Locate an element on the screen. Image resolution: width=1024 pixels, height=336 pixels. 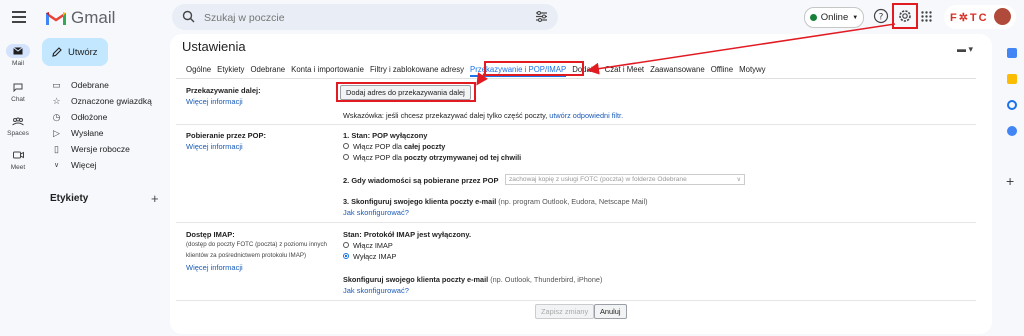
nav-item-starred: ☆ Oznaczone gwiazdką is located at coordinates (102, 101).